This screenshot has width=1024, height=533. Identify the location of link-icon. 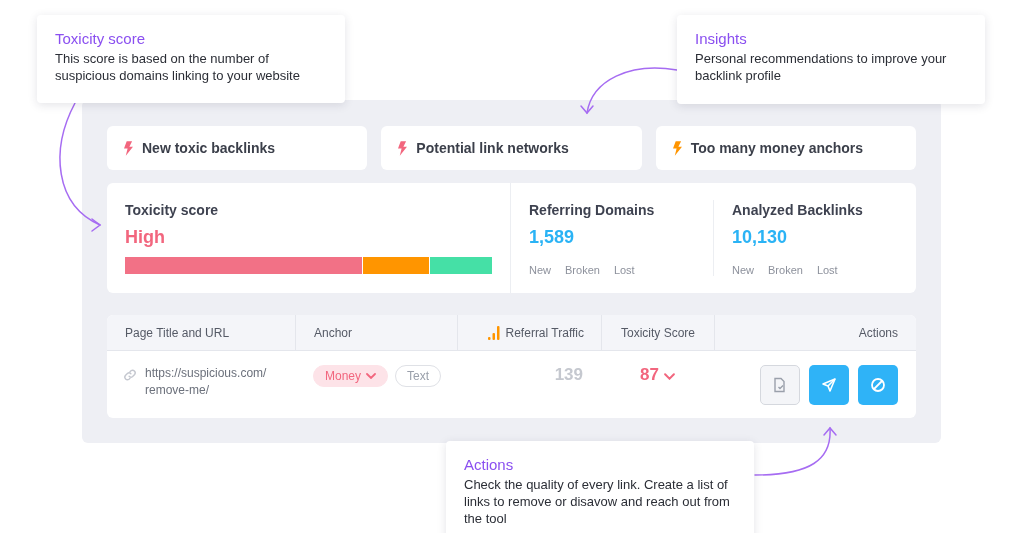
(130, 375).